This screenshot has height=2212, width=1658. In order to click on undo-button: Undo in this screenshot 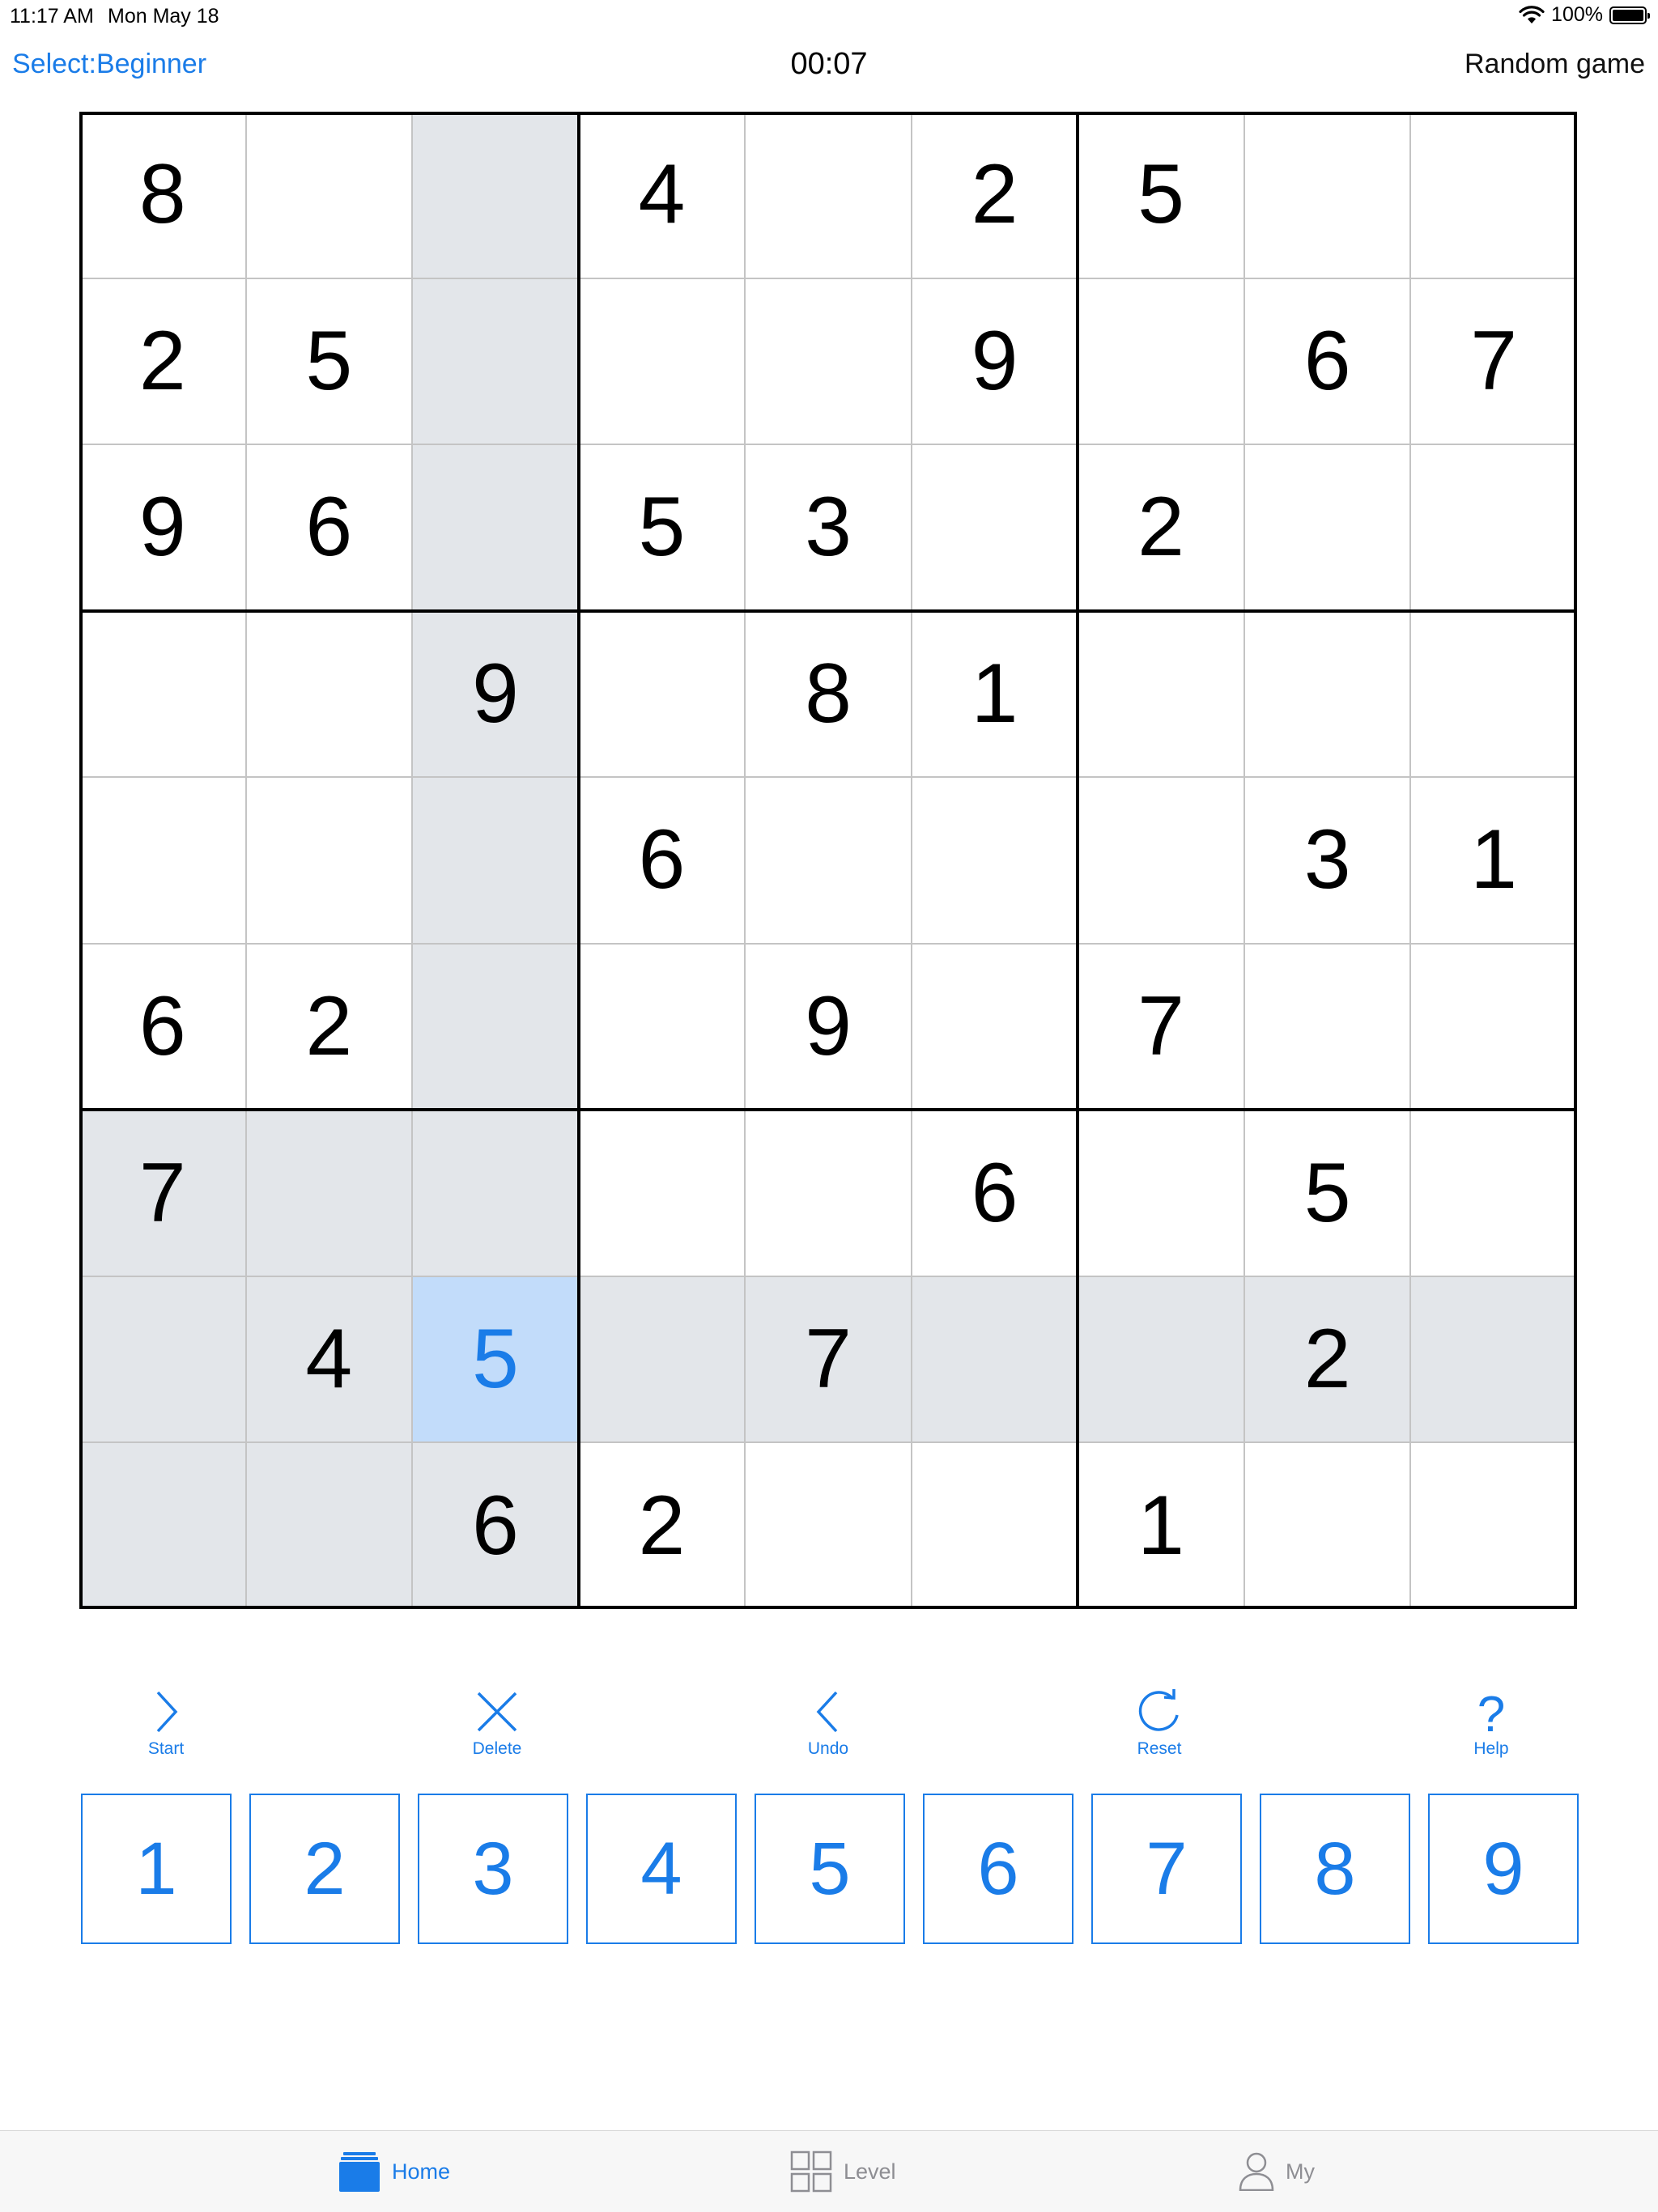, I will do `click(828, 1728)`.